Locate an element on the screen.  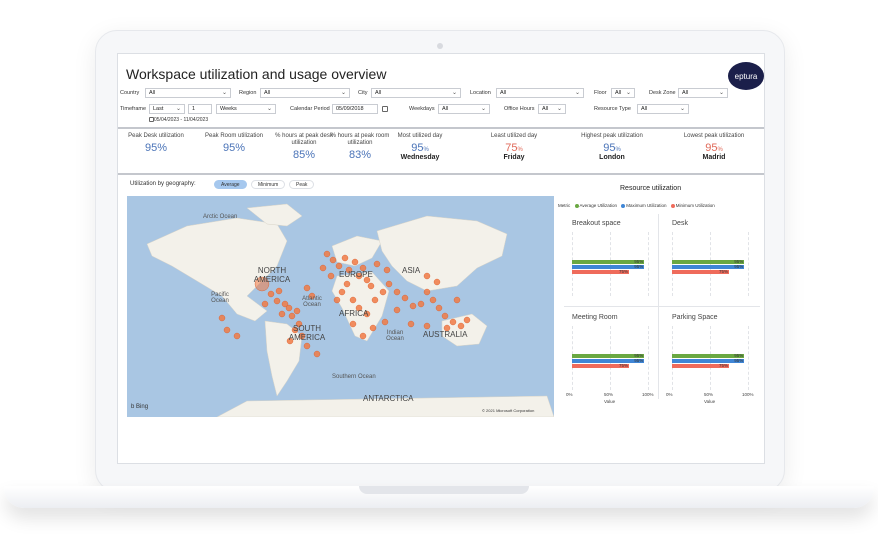
x-tick-label: 100% is located at coordinates (748, 394).